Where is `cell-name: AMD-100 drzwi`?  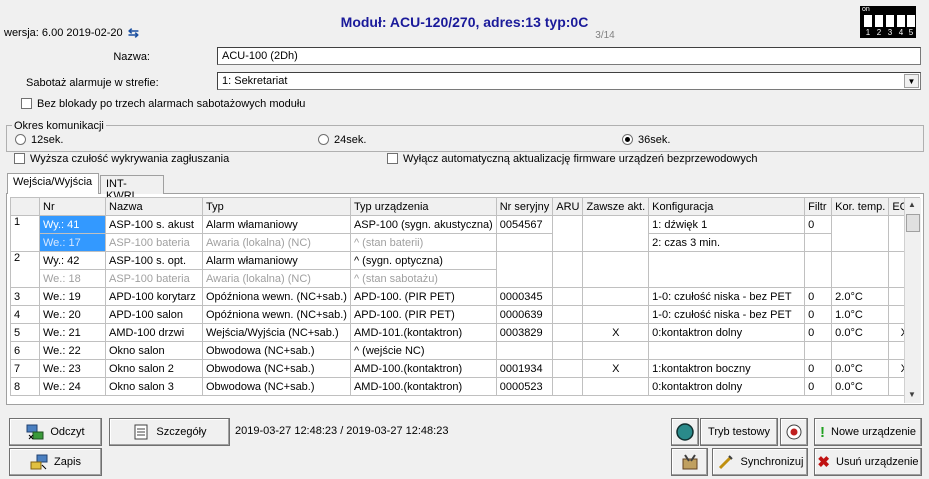
cell-name: AMD-100 drzwi is located at coordinates (154, 332).